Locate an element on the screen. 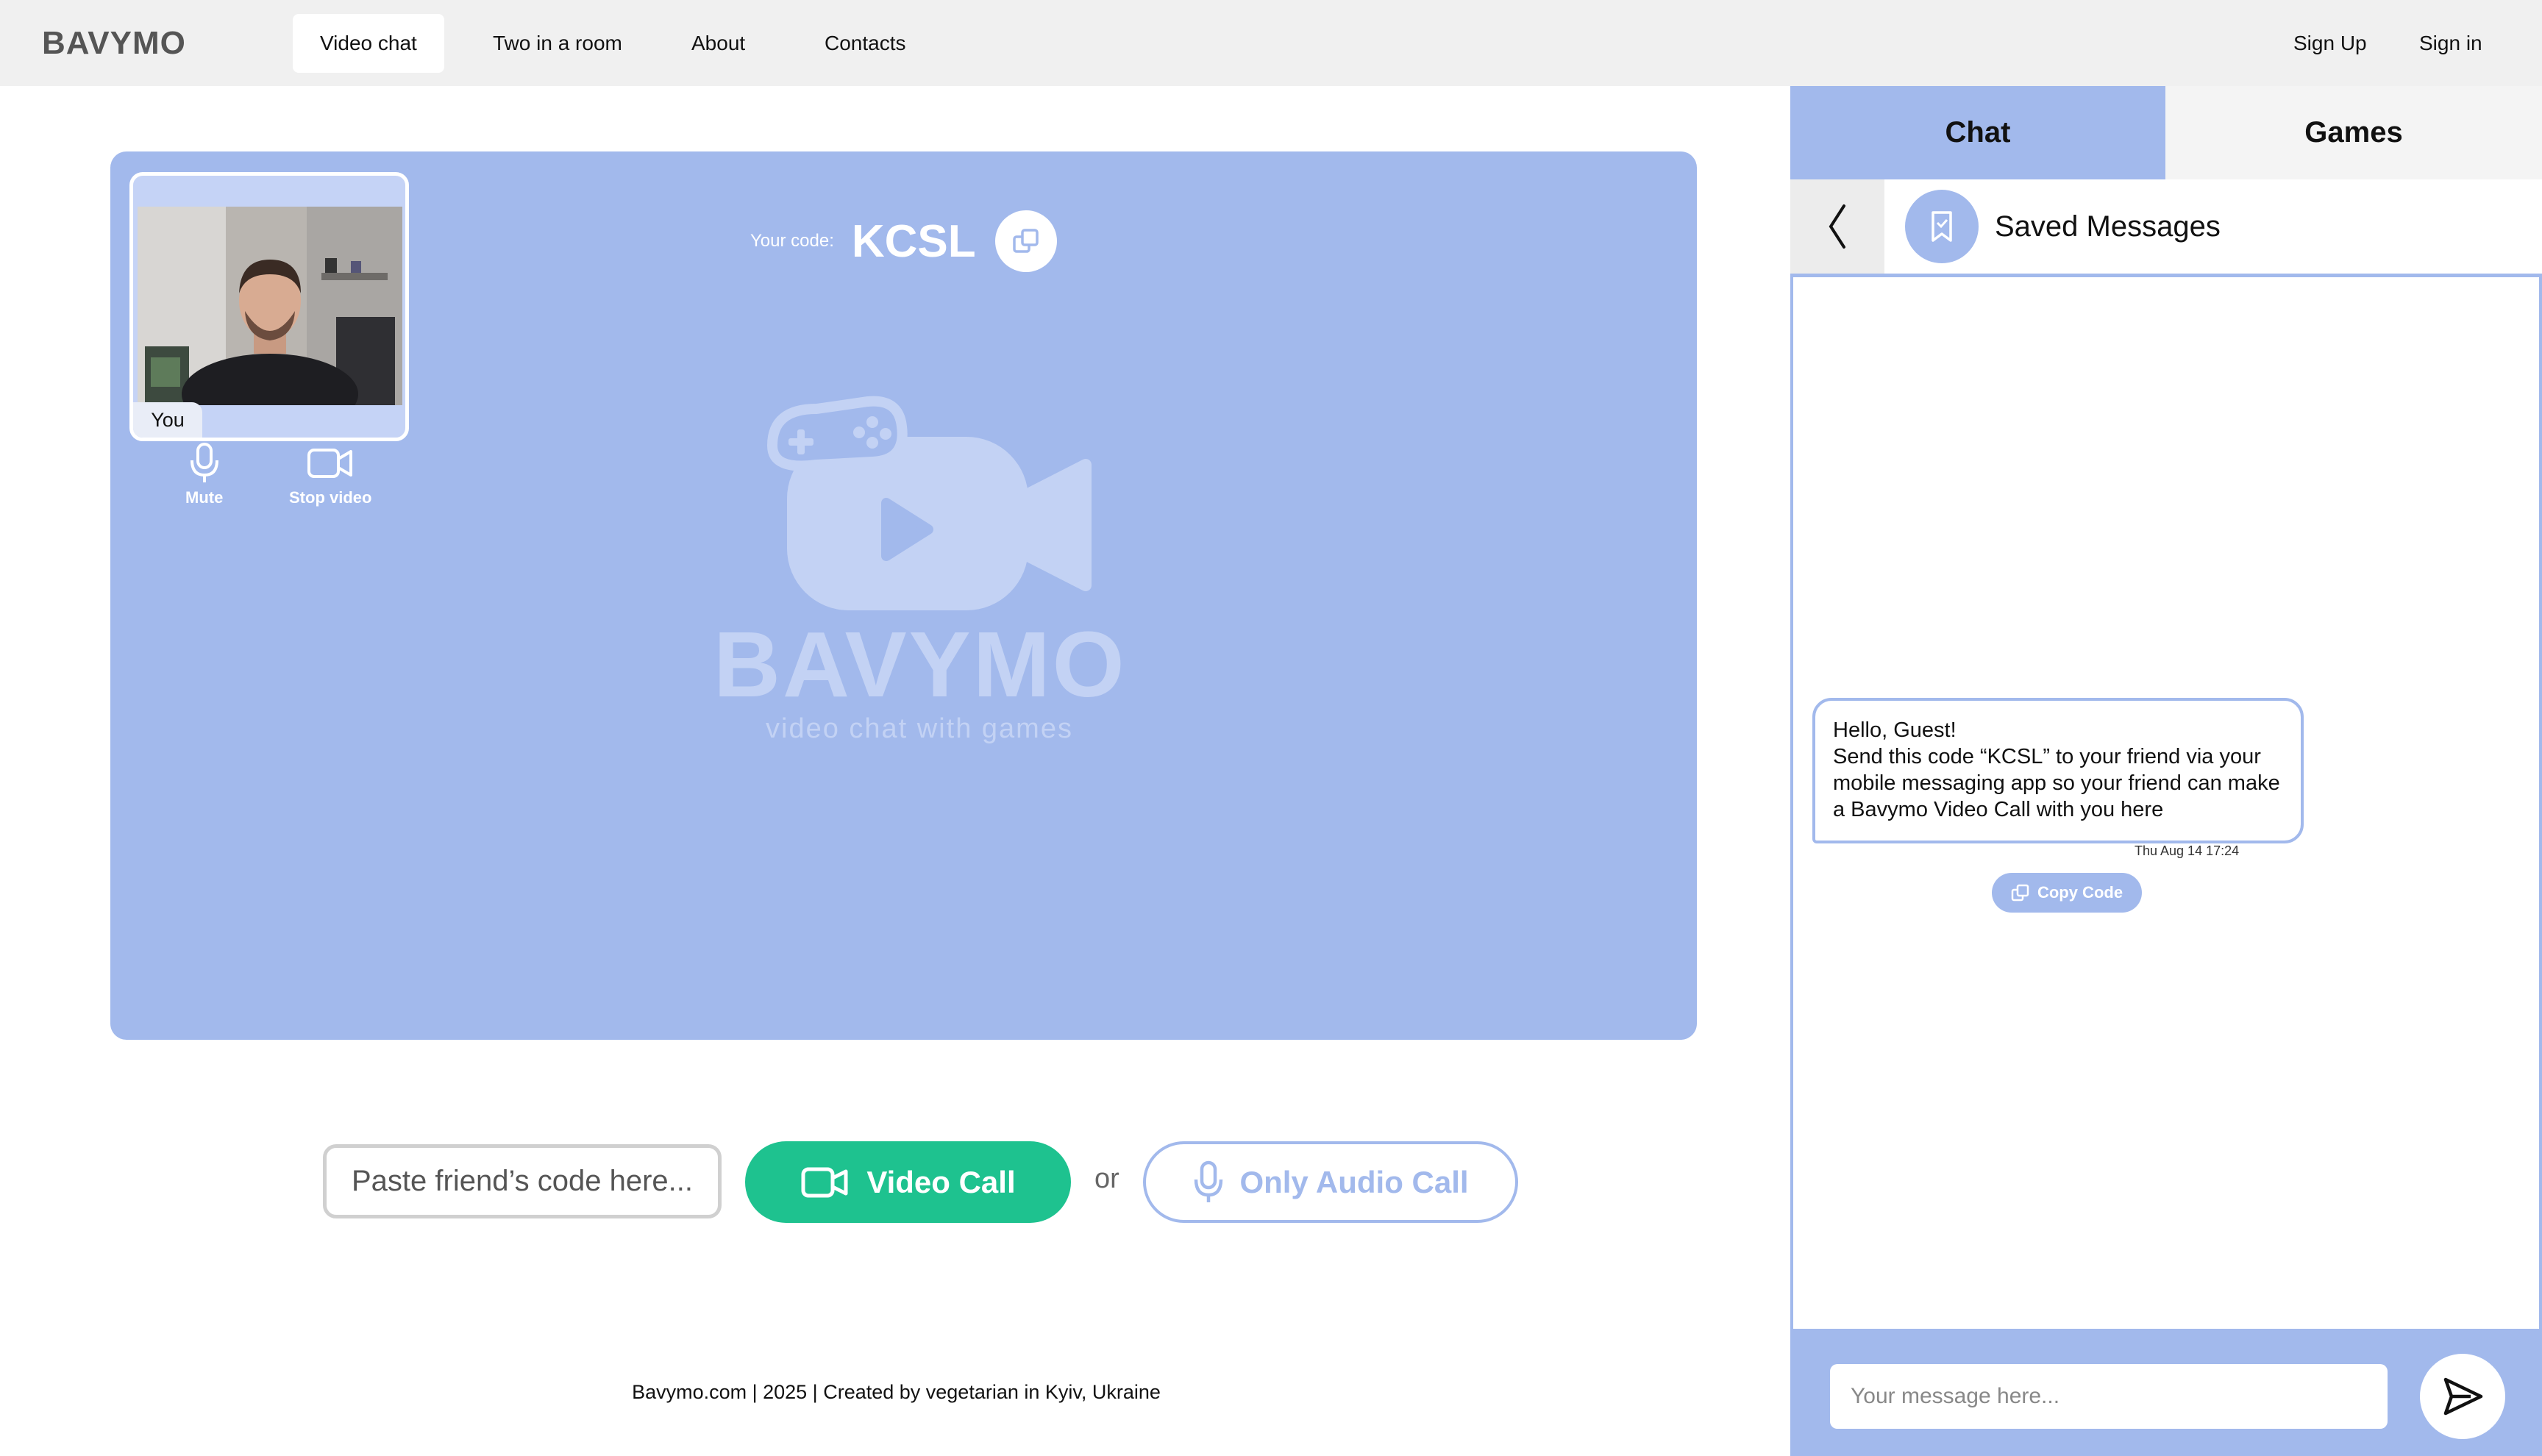 The image size is (2542, 1456). send-button is located at coordinates (2462, 1396).